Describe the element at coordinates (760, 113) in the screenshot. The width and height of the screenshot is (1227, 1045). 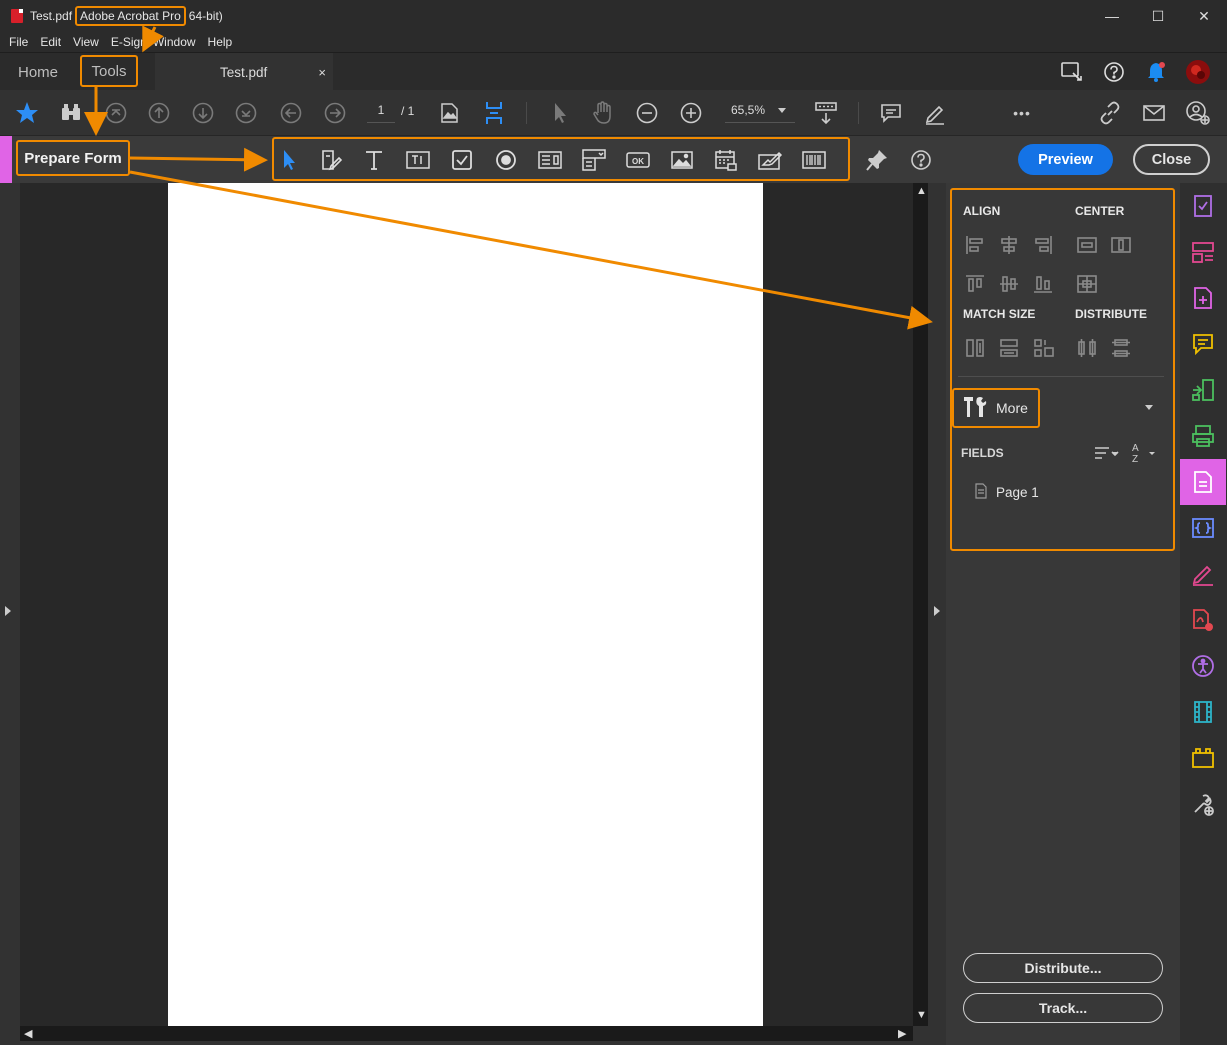
I see `zoom-level-select: 65,5%` at that location.